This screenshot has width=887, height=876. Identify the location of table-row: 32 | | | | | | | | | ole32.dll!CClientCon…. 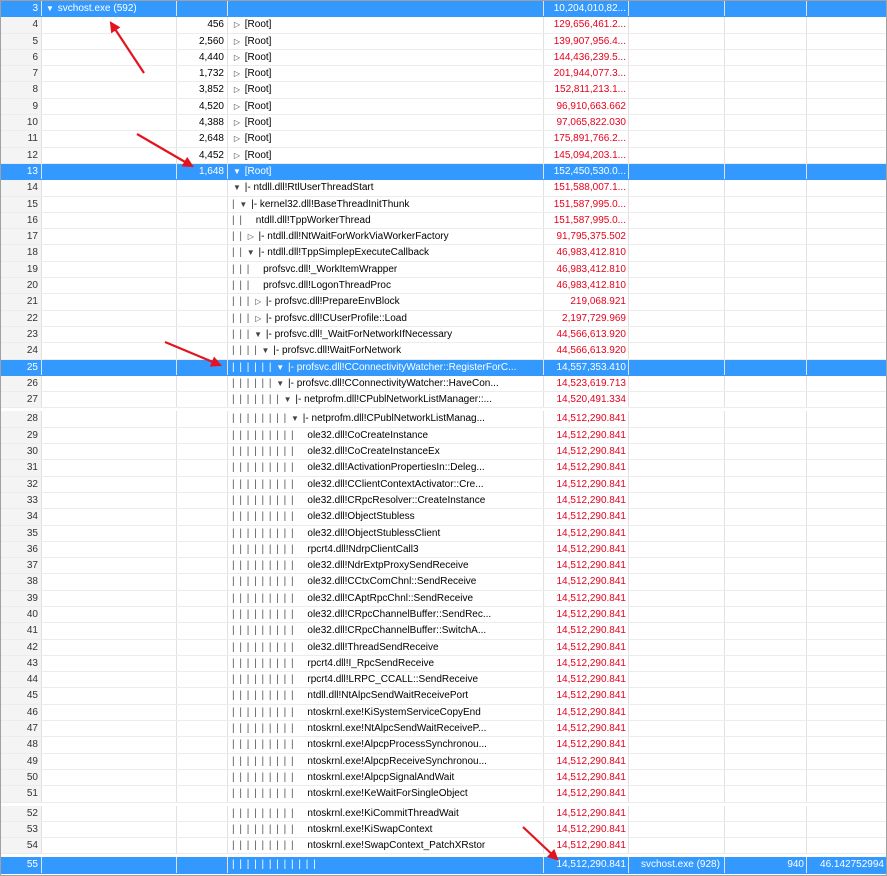
(443, 484).